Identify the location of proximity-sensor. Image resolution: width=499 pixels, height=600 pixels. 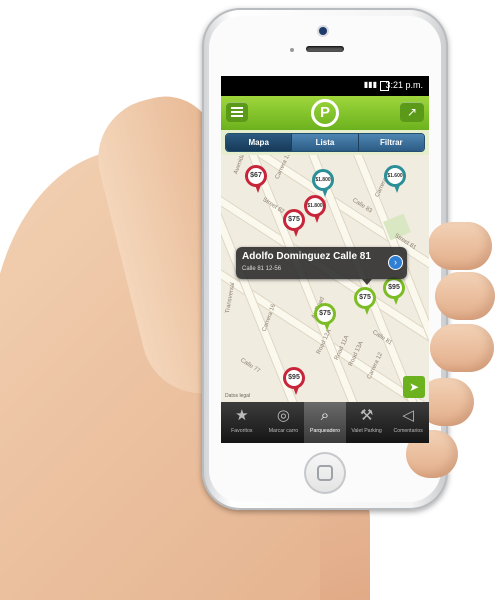
(292, 50).